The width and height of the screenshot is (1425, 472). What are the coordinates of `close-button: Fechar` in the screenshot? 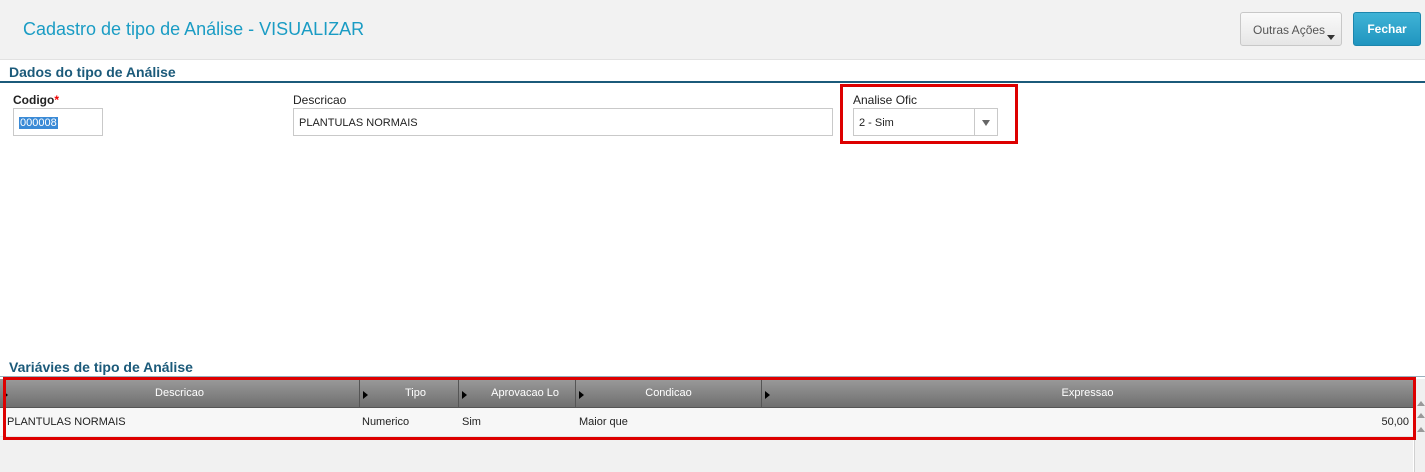 It's located at (1387, 29).